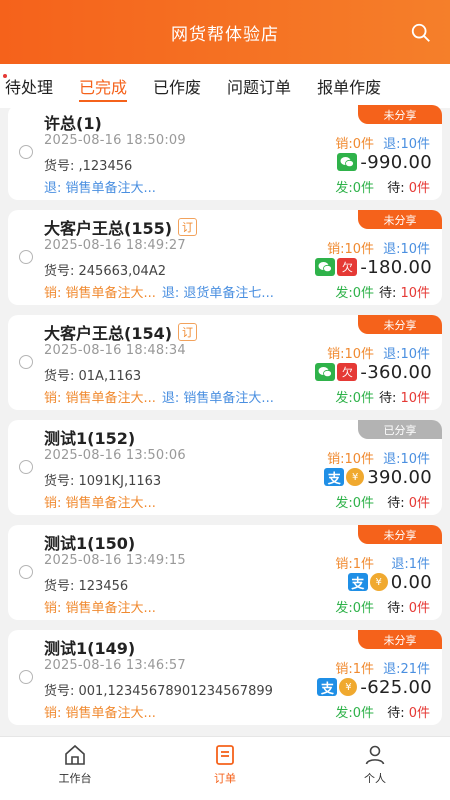 Image resolution: width=450 pixels, height=800 pixels. I want to click on goods-number: 货号: ,123456, so click(88, 166).